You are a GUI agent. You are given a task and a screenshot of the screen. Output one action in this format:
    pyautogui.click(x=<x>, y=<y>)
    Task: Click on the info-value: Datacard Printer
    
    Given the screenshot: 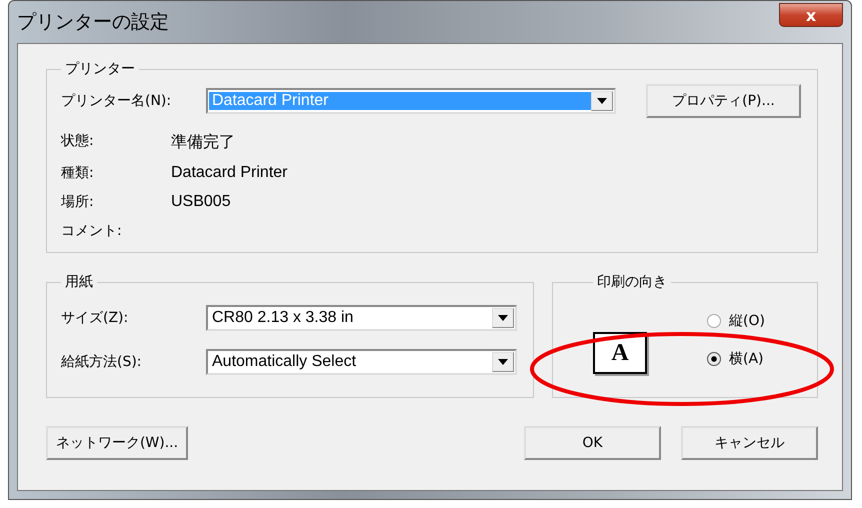 What is the action you would take?
    pyautogui.click(x=229, y=173)
    